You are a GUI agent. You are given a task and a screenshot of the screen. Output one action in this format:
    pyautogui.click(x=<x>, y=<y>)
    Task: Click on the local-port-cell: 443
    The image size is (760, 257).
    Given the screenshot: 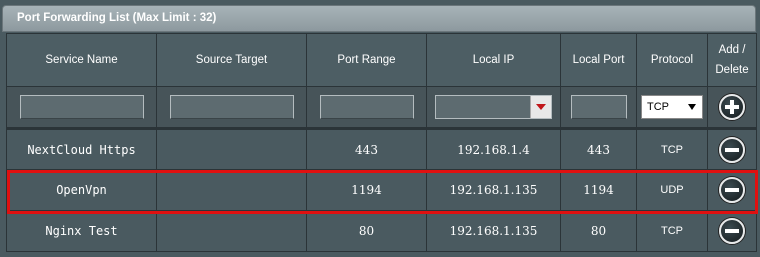 What is the action you would take?
    pyautogui.click(x=598, y=149)
    